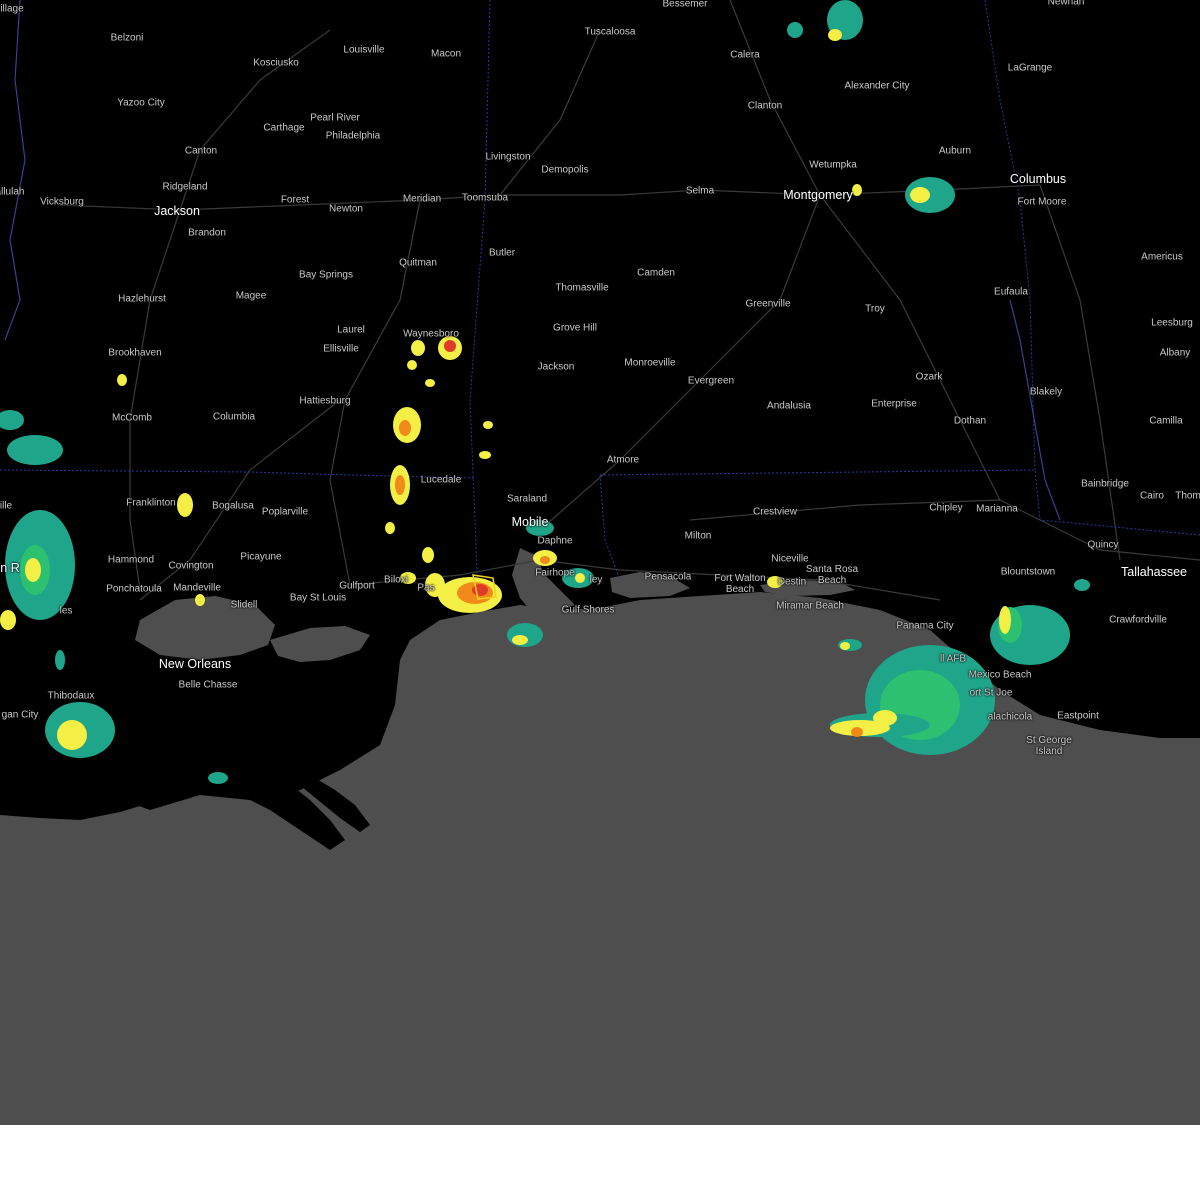 Image resolution: width=1200 pixels, height=1200 pixels. I want to click on city-label-bay-springs: Bay Springs, so click(326, 275).